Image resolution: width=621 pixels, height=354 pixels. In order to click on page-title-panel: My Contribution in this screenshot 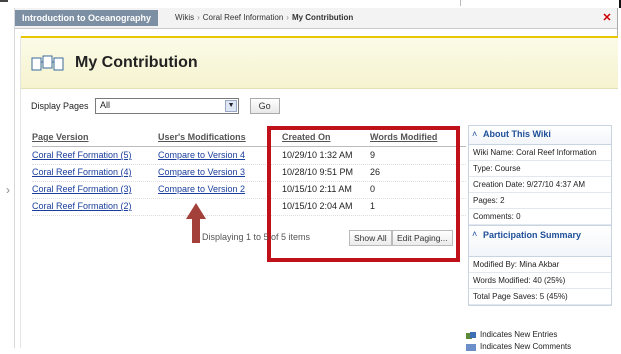, I will do `click(319, 62)`.